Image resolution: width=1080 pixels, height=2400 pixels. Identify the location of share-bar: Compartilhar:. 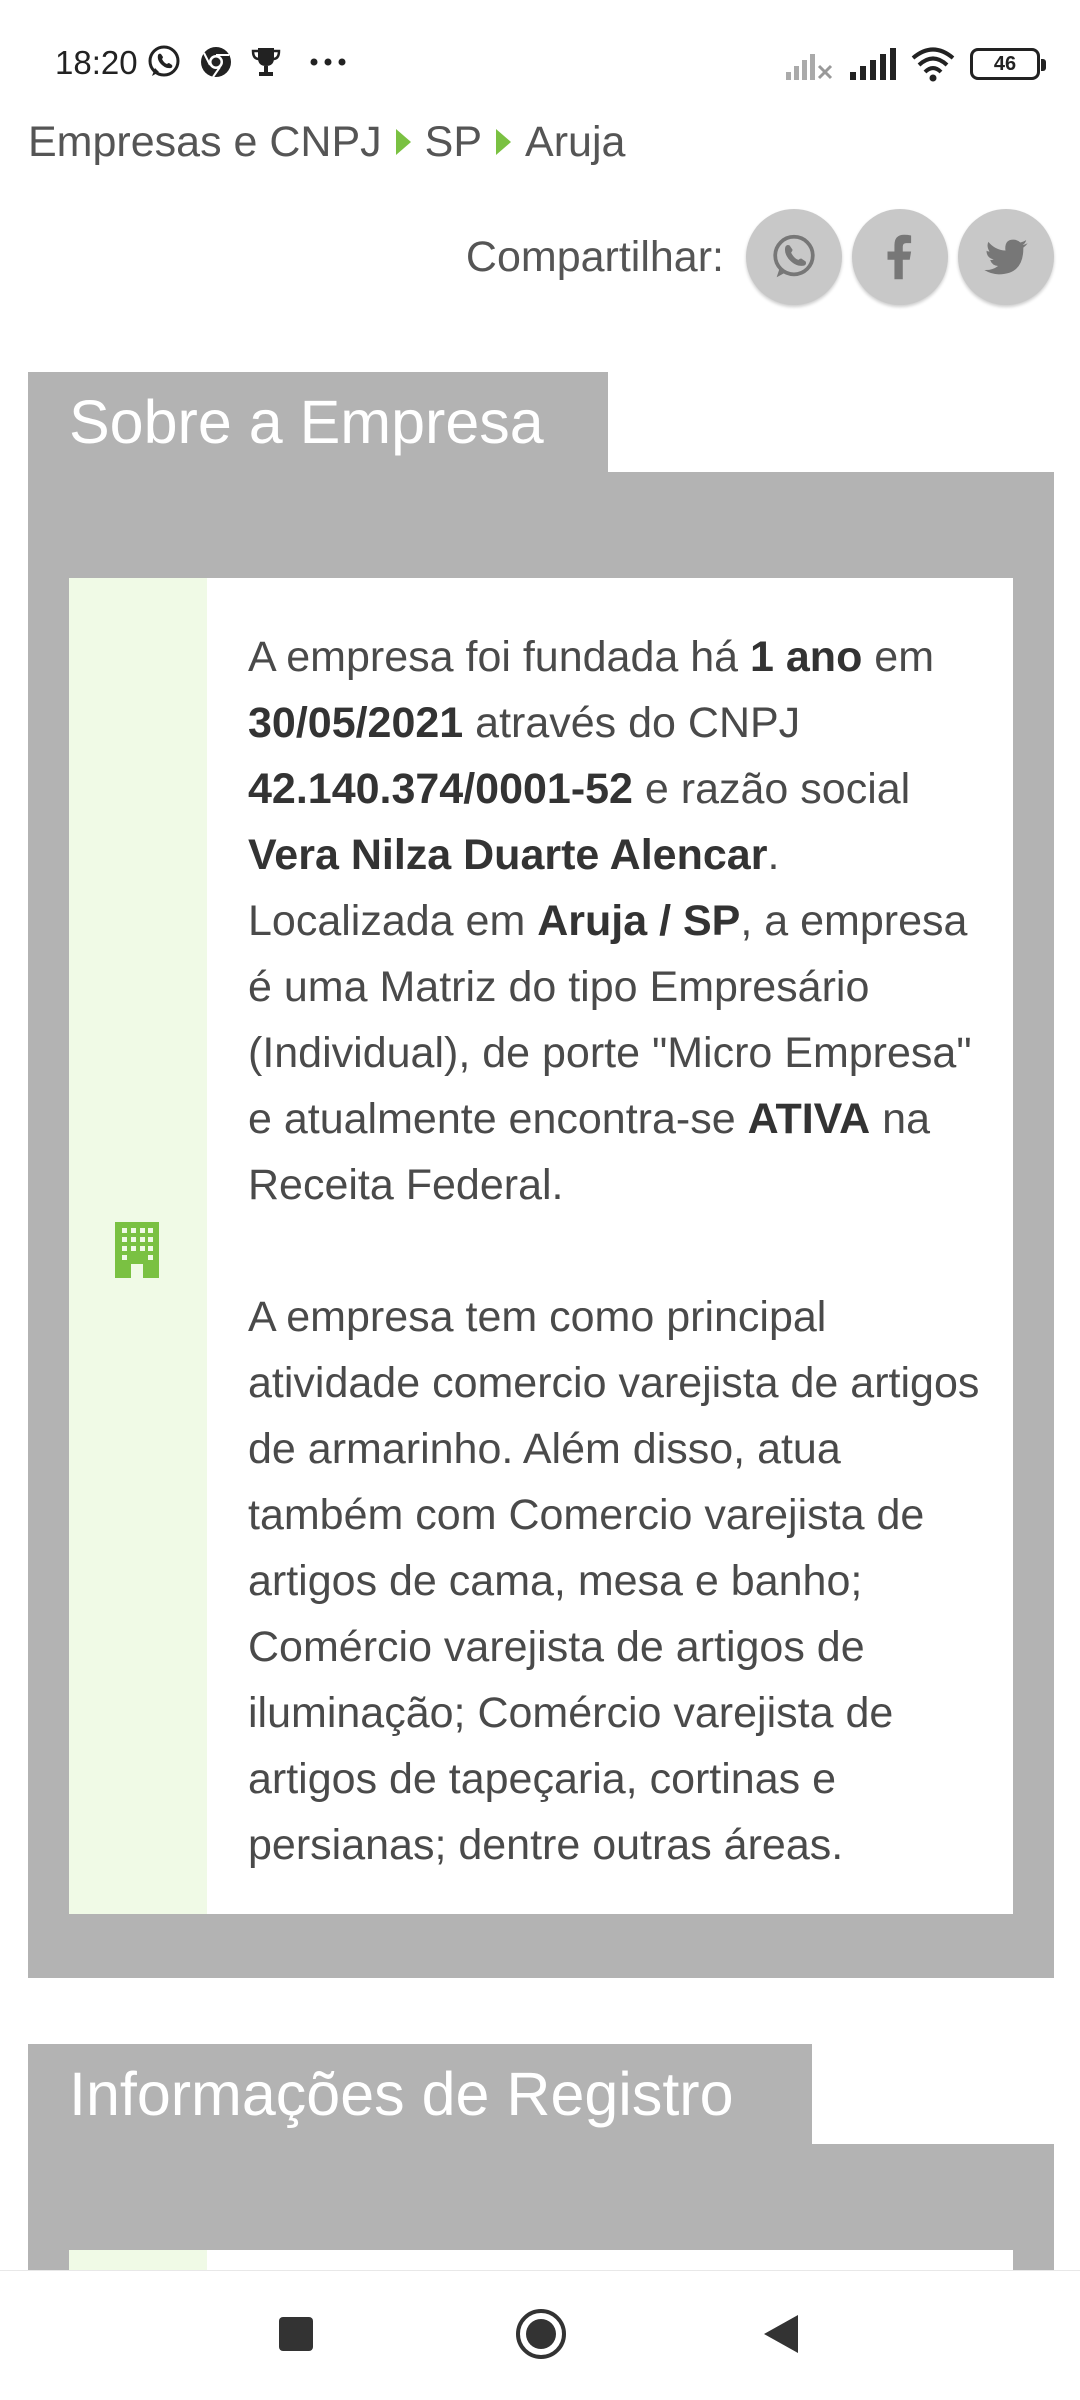
(760, 257).